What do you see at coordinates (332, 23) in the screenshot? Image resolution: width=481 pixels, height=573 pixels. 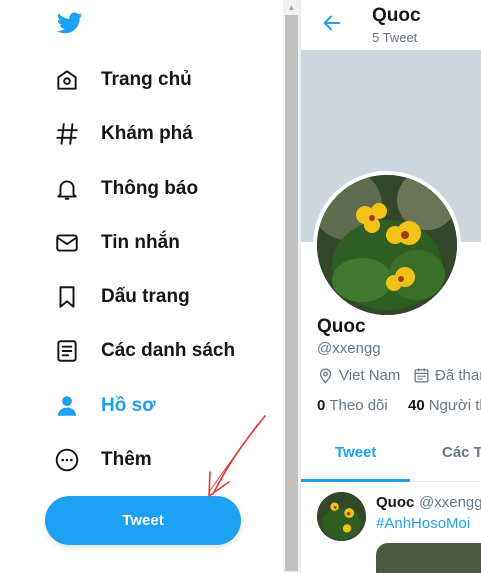 I see `back-arrow-icon` at bounding box center [332, 23].